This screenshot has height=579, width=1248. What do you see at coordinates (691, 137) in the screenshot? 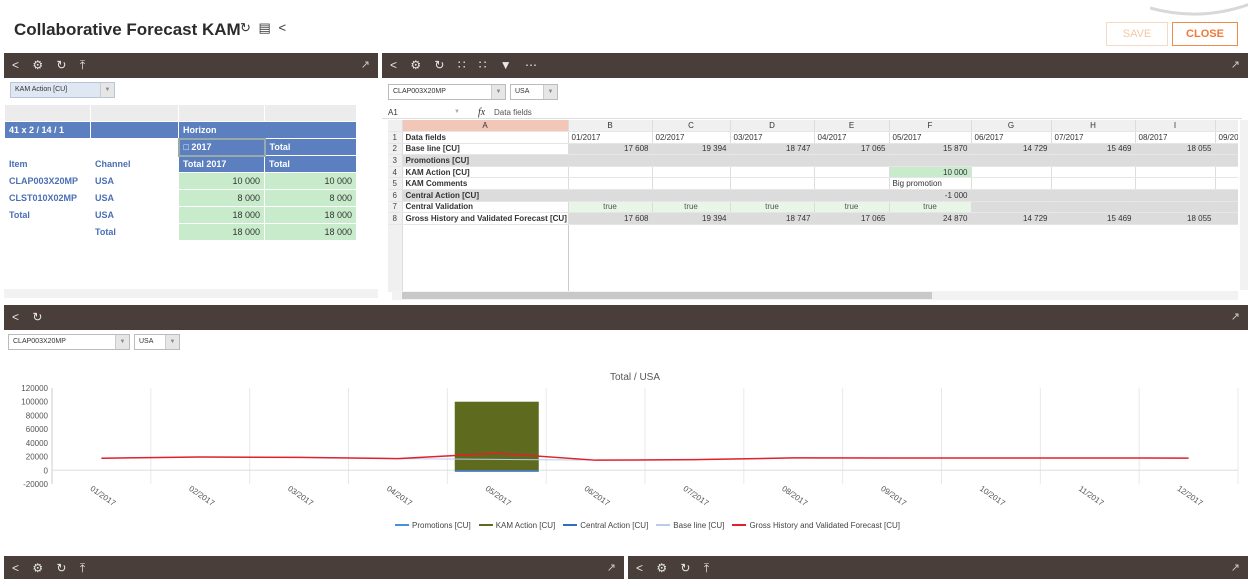
I see `cell: 02/2017` at bounding box center [691, 137].